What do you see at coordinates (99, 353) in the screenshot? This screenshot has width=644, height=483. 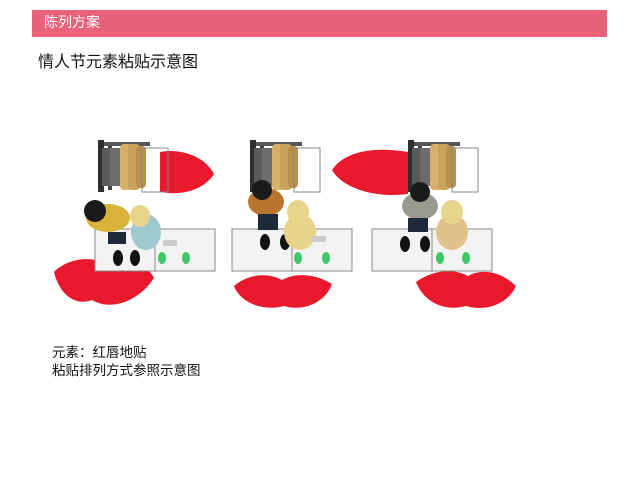 I see `note-element: 元素：红唇地贴` at bounding box center [99, 353].